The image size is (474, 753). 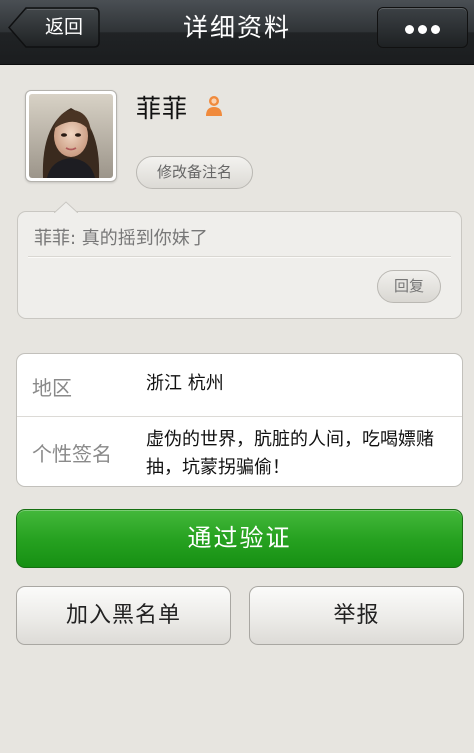 I want to click on greeting-message-box: 菲菲: 真的摇到你妹了 回复, so click(x=239, y=260).